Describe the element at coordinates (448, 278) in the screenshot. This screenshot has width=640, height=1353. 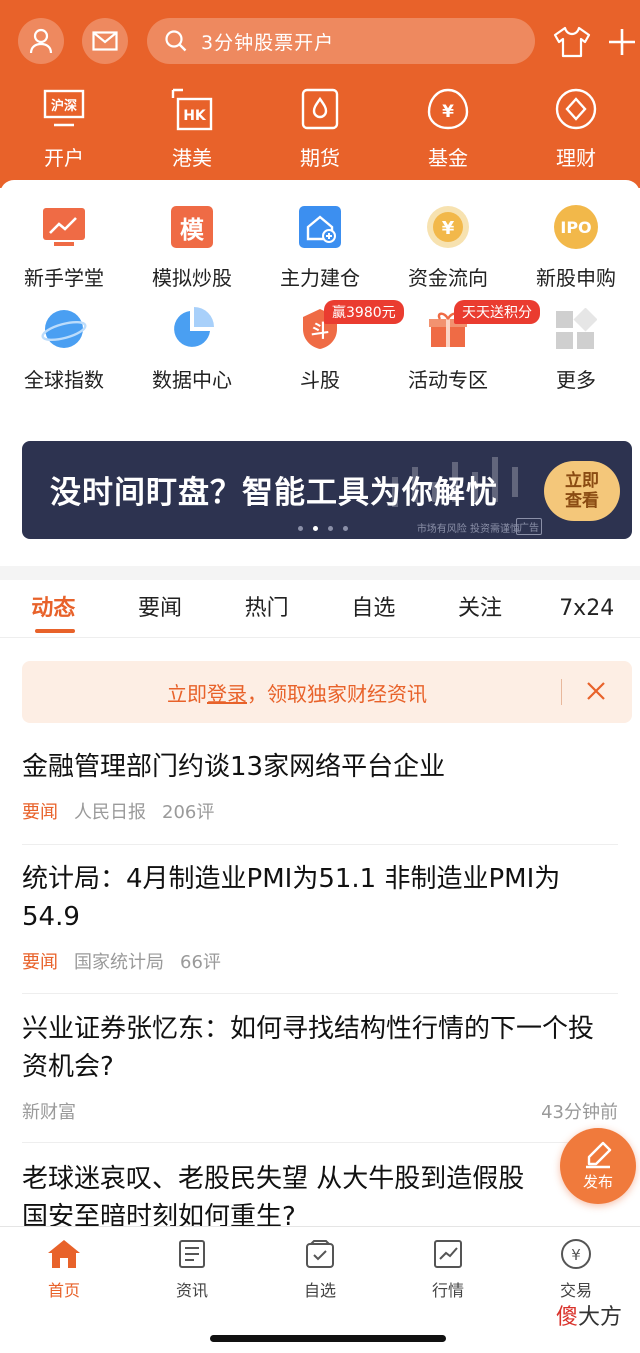
I see `grid-label: 资金流向` at that location.